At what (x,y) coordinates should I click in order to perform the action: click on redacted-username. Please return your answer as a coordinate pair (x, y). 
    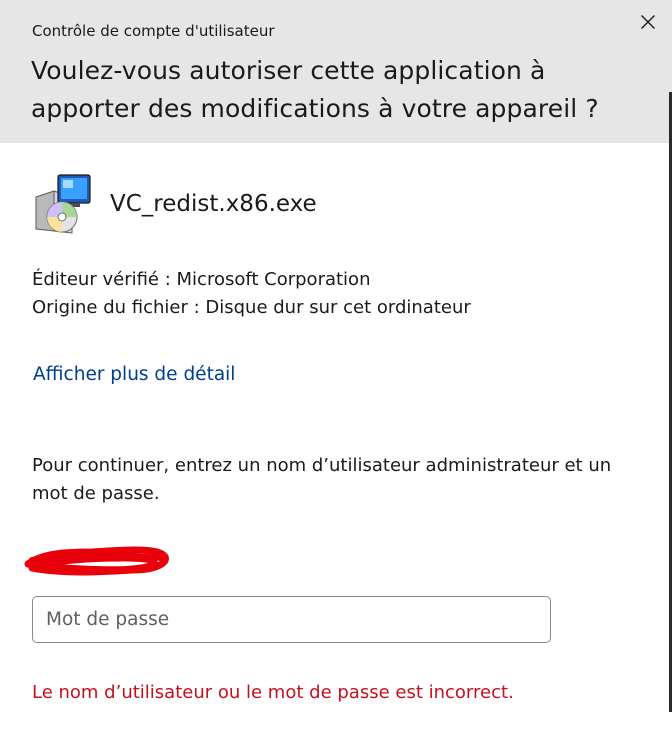
    Looking at the image, I should click on (96, 561).